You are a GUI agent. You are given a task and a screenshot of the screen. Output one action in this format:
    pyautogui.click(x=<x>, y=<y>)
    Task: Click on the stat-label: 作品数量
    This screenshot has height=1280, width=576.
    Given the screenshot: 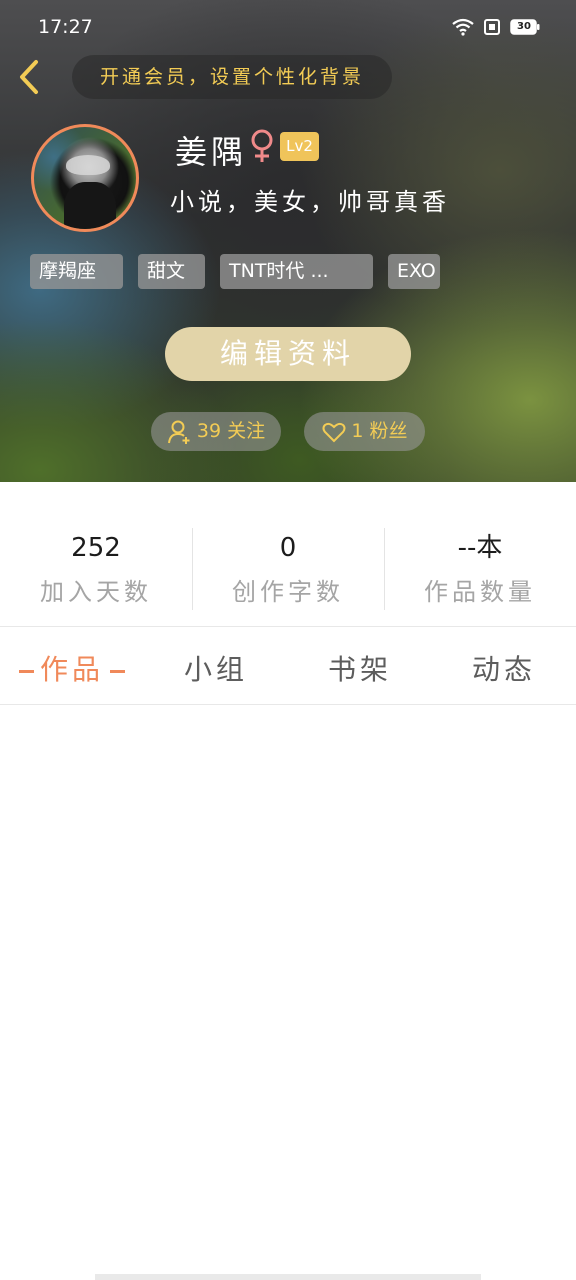 What is the action you would take?
    pyautogui.click(x=480, y=592)
    